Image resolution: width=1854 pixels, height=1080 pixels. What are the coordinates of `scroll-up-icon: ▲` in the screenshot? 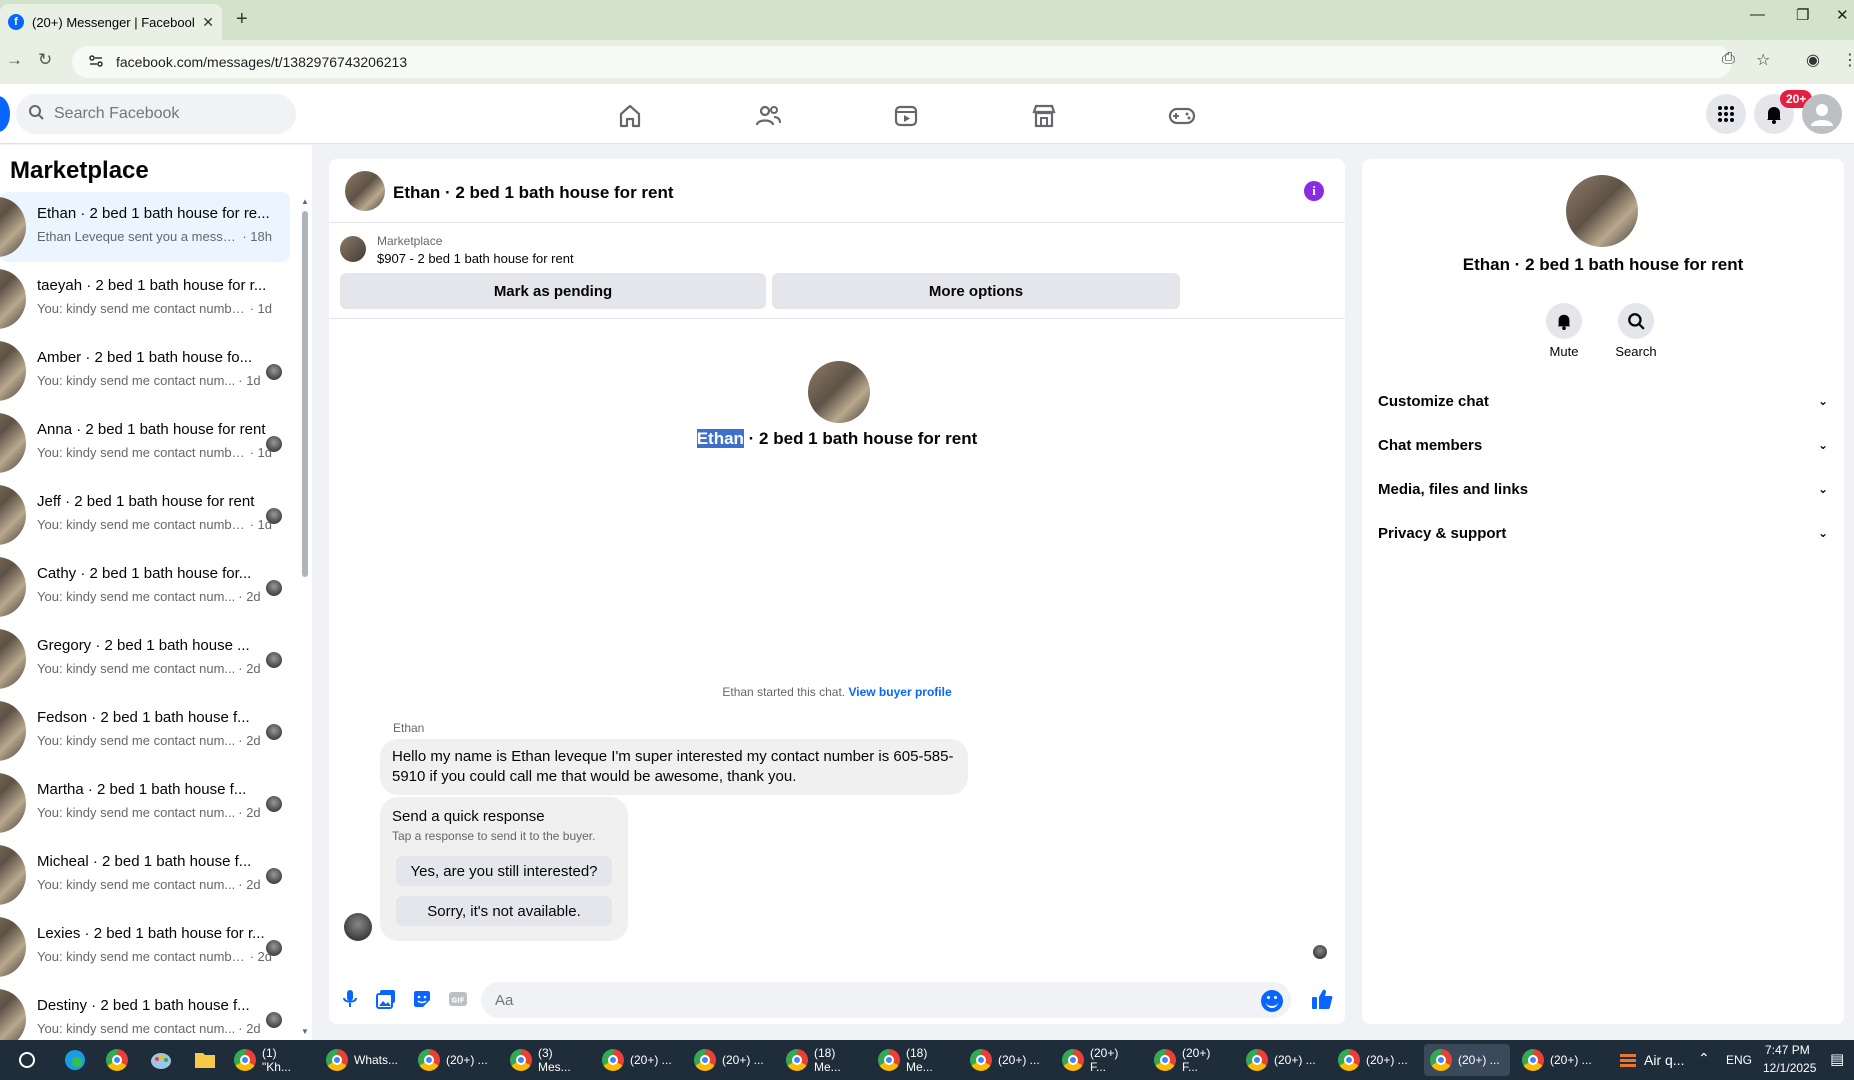 It's located at (305, 201).